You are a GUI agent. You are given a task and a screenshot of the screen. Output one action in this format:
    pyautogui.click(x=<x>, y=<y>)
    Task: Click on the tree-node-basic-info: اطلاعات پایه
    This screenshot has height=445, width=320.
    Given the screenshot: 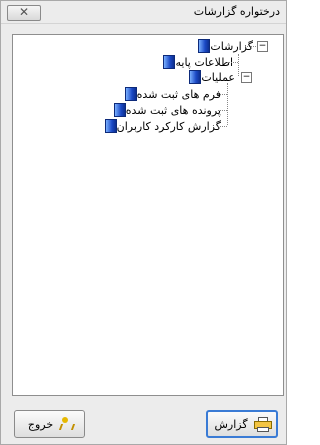 What is the action you would take?
    pyautogui.click(x=196, y=62)
    